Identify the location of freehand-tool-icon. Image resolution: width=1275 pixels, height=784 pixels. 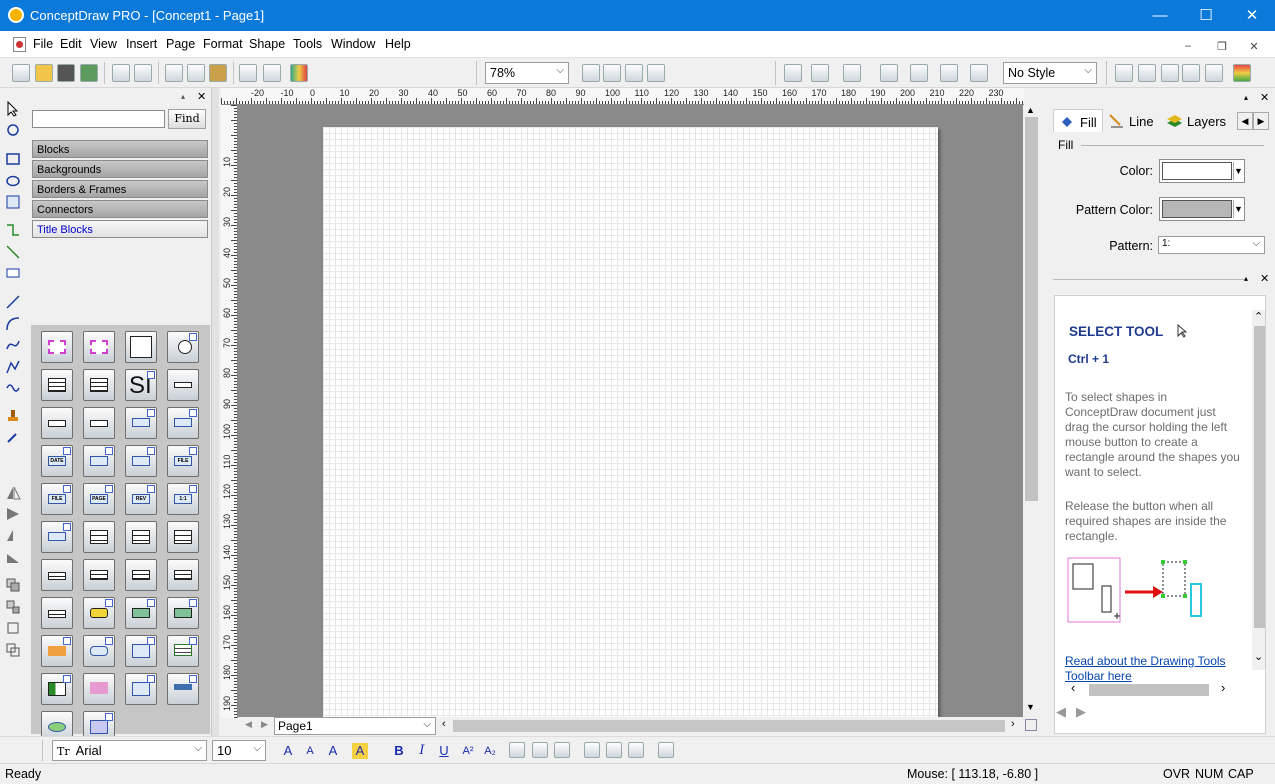
(13, 388).